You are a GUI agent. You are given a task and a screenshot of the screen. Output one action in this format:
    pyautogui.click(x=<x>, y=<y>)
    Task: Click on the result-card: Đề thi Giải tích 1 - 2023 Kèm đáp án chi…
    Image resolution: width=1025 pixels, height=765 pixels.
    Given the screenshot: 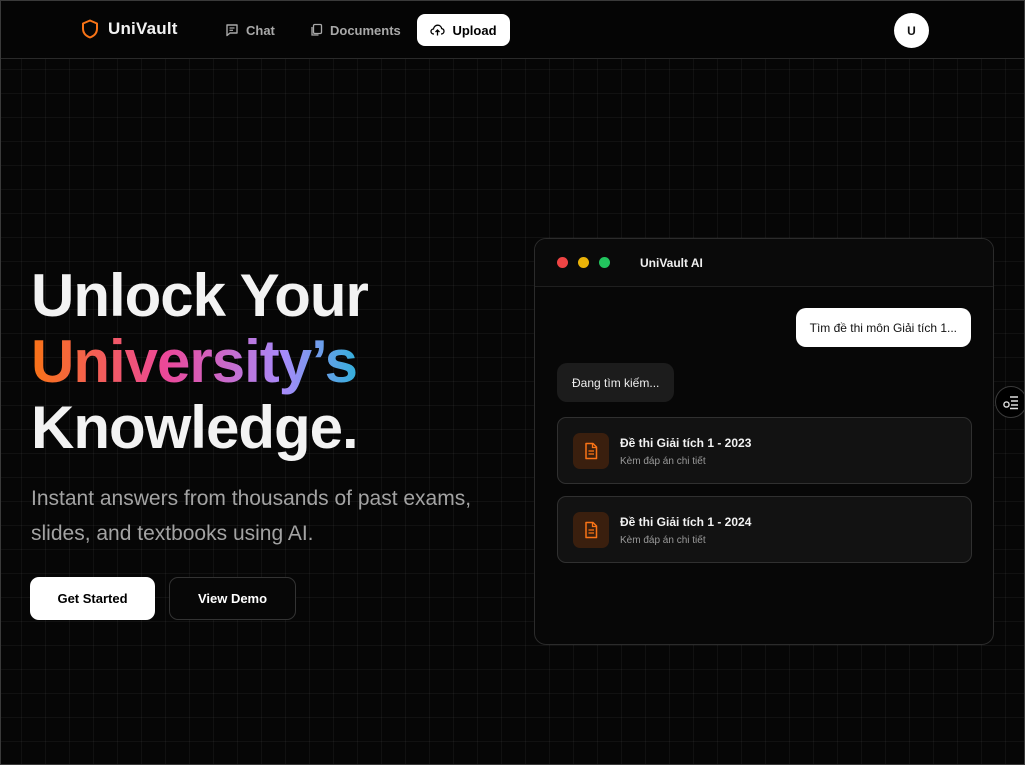 What is the action you would take?
    pyautogui.click(x=764, y=450)
    